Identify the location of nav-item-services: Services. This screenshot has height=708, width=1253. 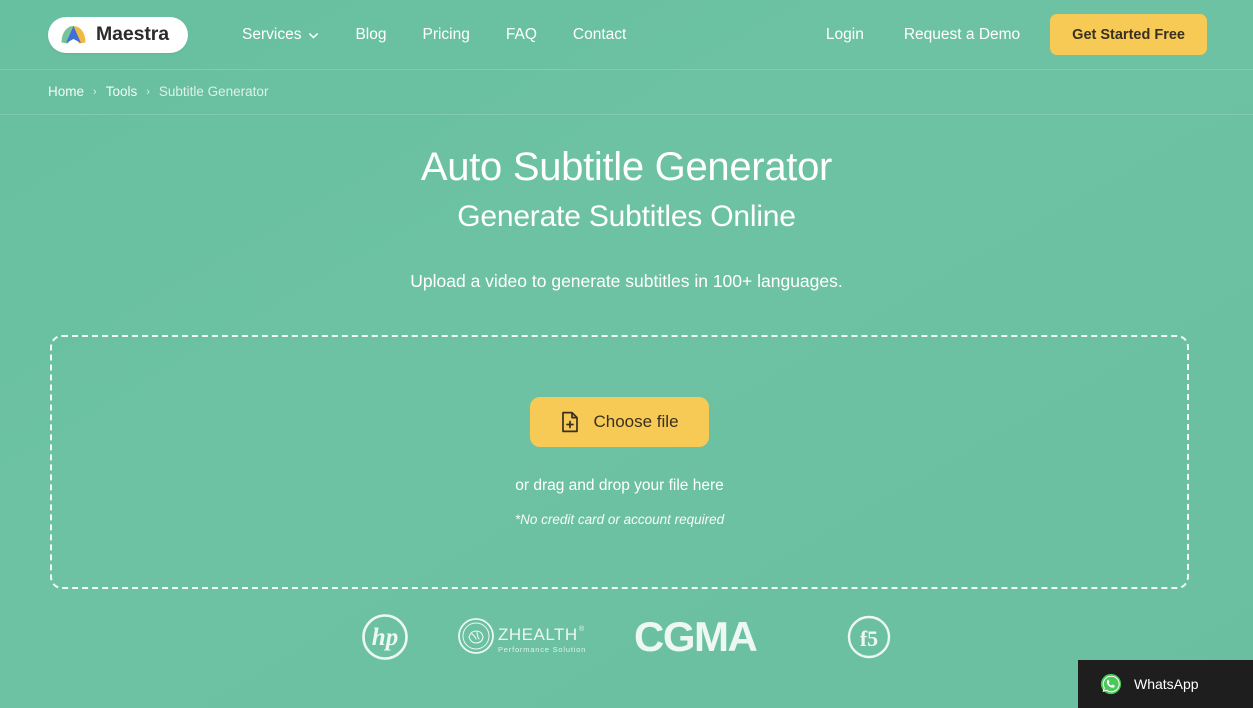
(280, 35).